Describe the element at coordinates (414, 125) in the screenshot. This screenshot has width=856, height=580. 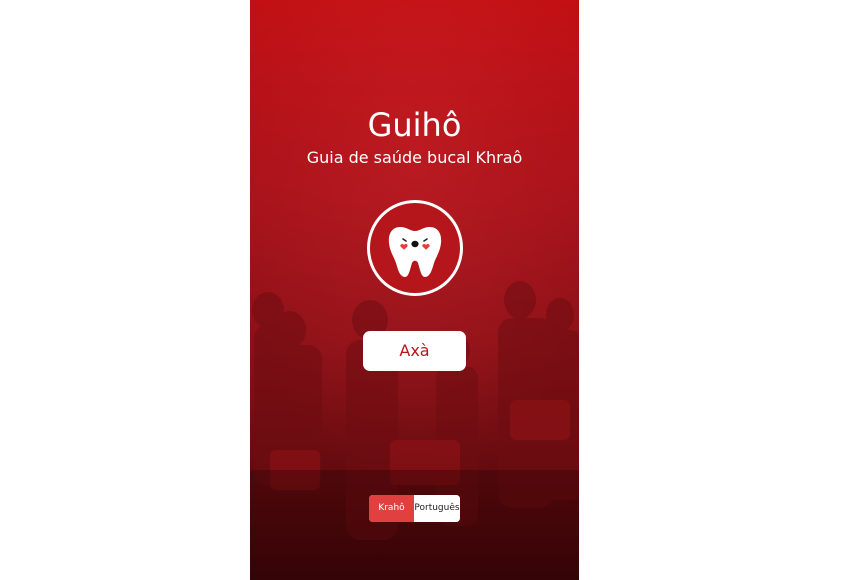
I see `app-title: Guihô` at that location.